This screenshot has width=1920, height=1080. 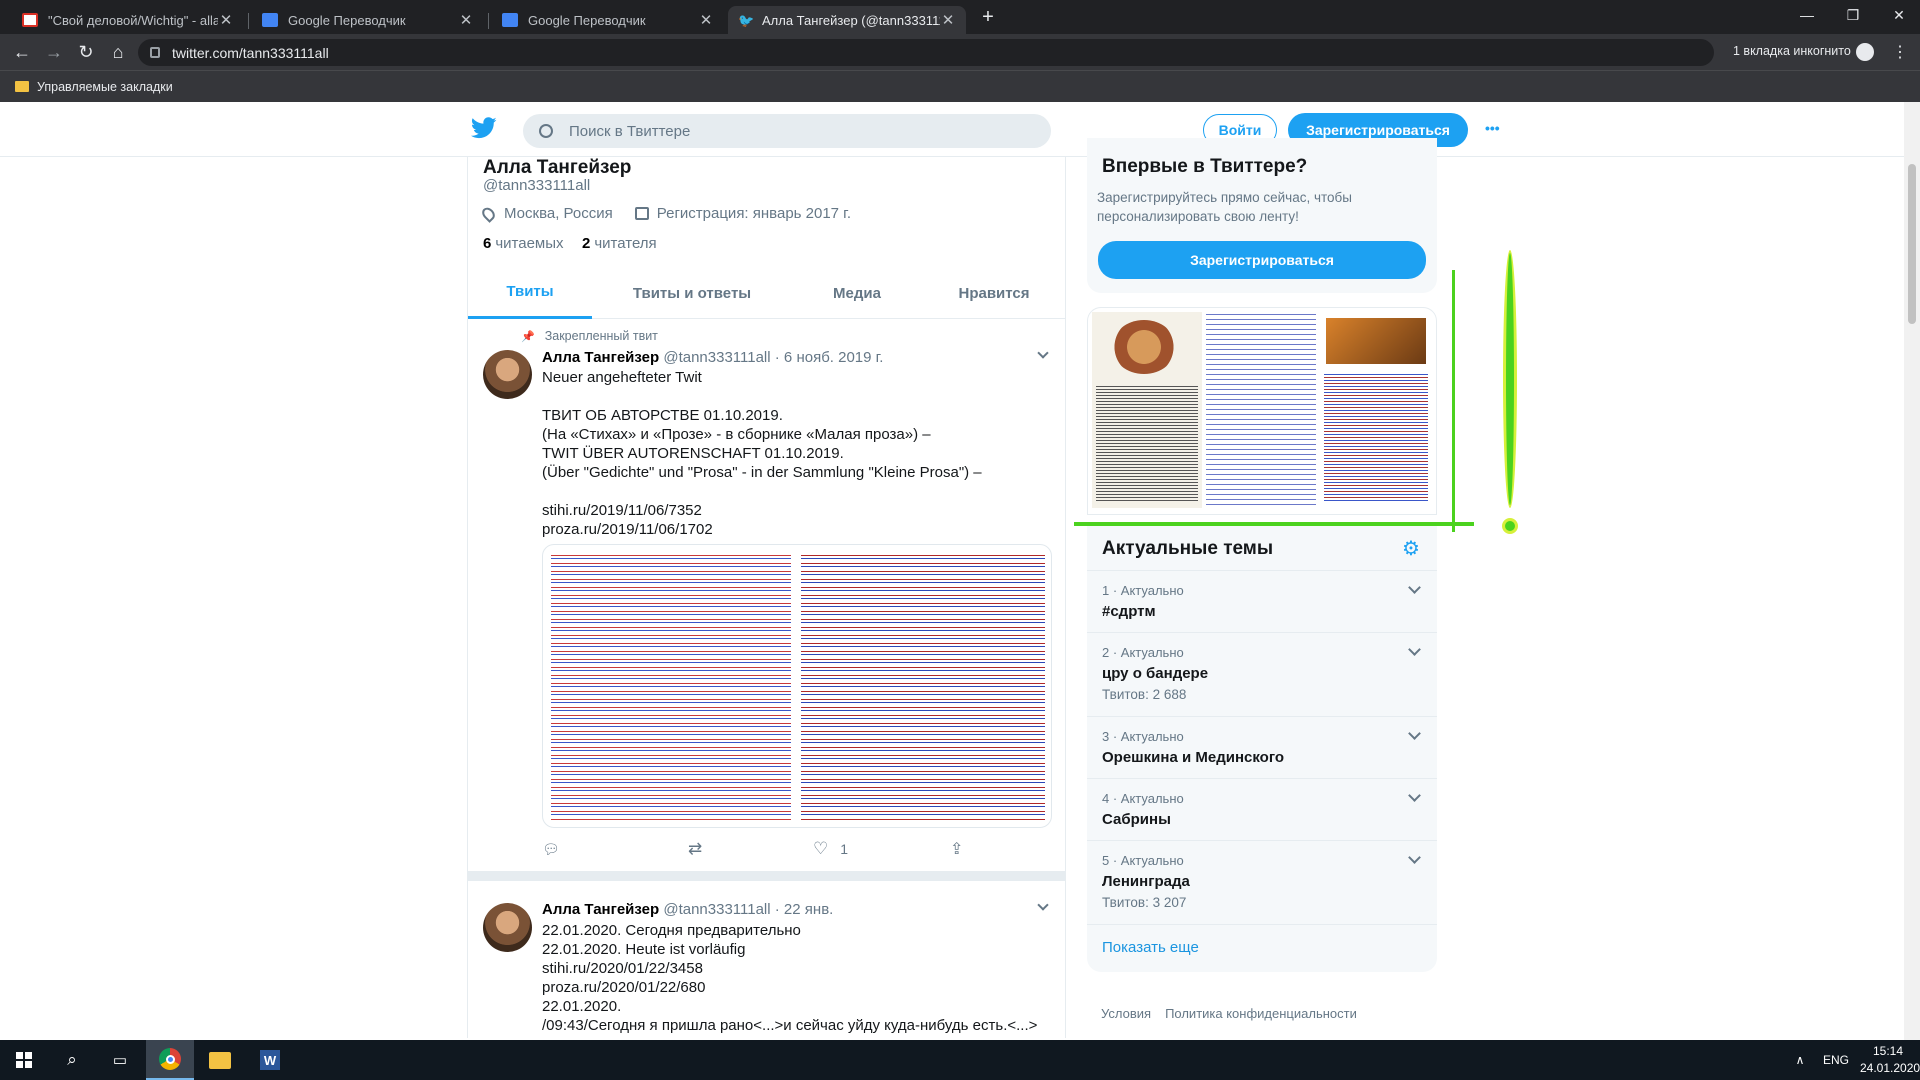 What do you see at coordinates (72, 1060) in the screenshot?
I see `search-icon: ⌕` at bounding box center [72, 1060].